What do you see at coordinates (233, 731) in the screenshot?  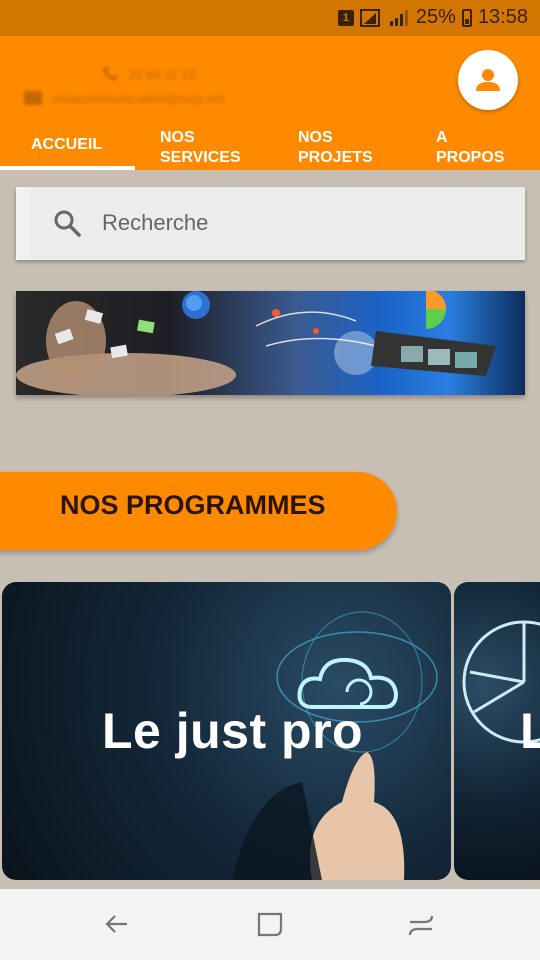 I see `program-title: Le just pro` at bounding box center [233, 731].